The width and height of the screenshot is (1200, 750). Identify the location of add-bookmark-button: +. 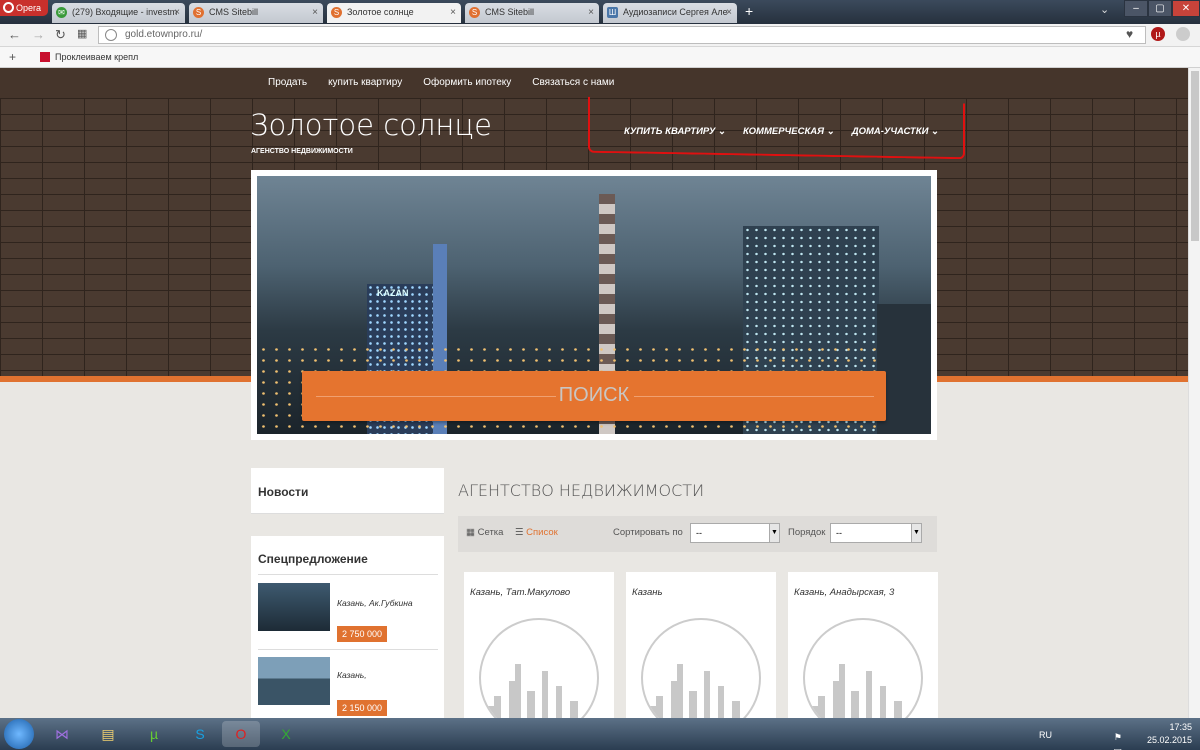
(12, 57).